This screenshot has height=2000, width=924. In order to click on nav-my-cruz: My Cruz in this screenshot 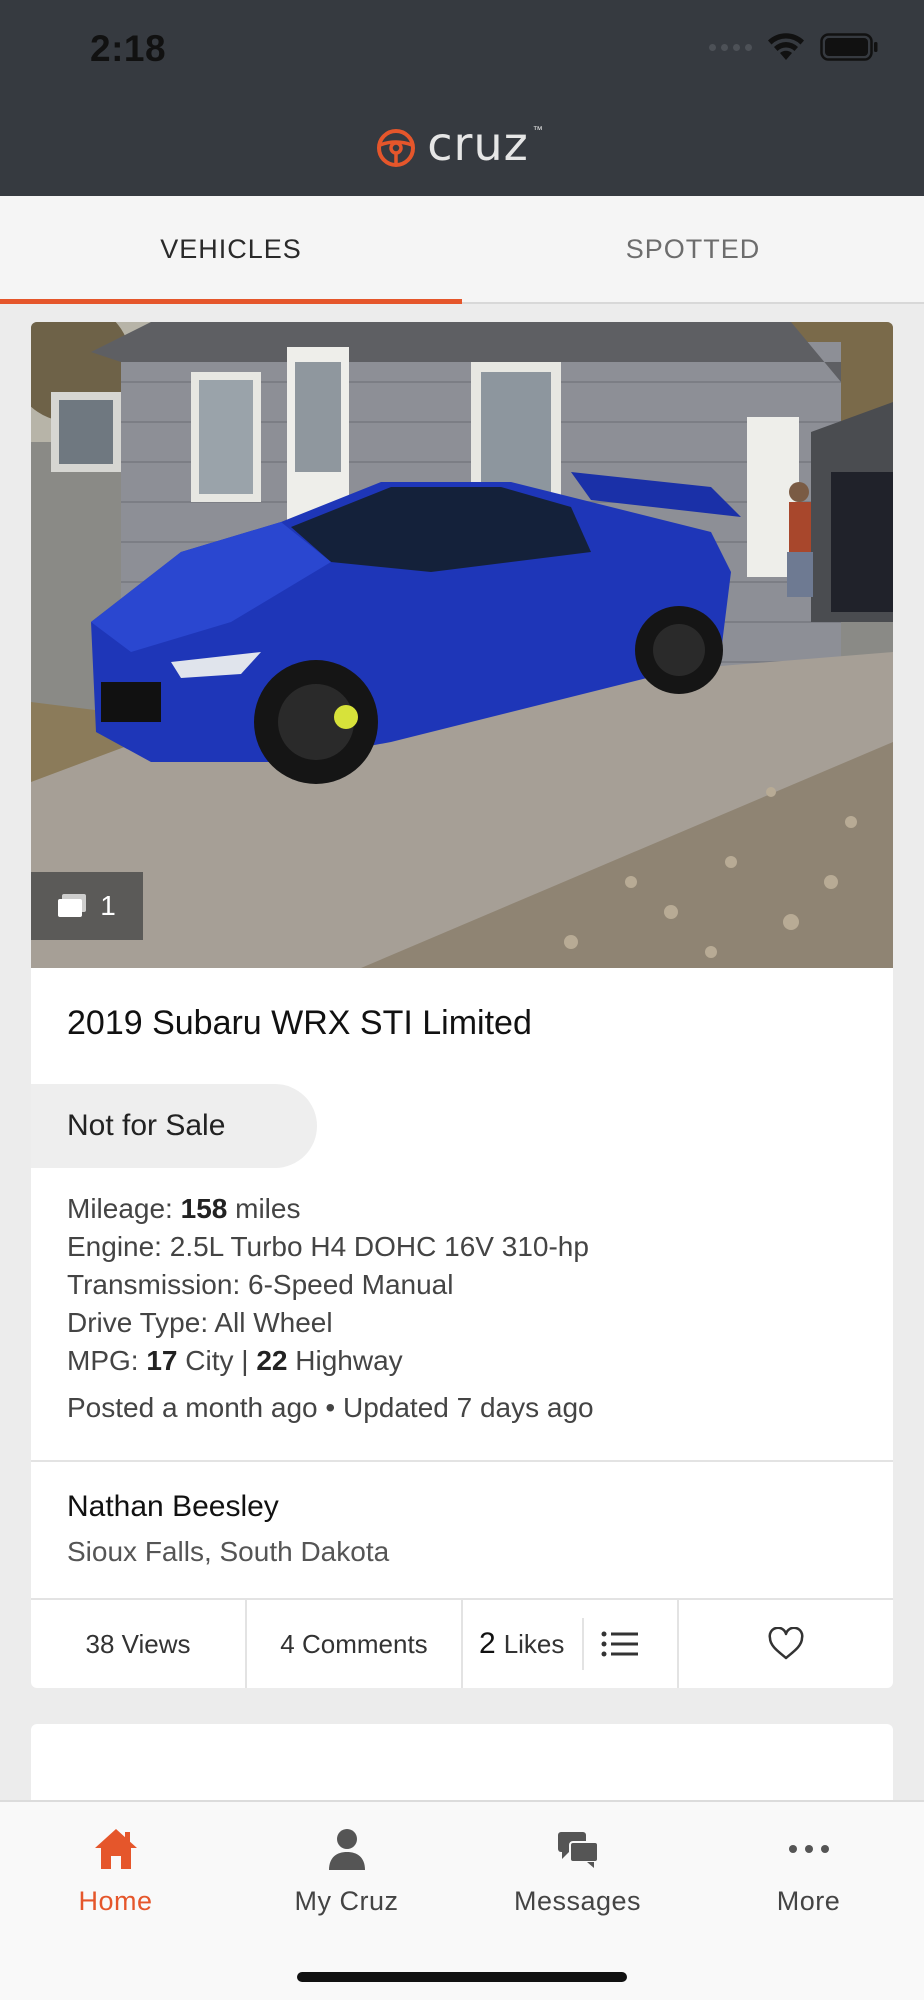, I will do `click(346, 1867)`.